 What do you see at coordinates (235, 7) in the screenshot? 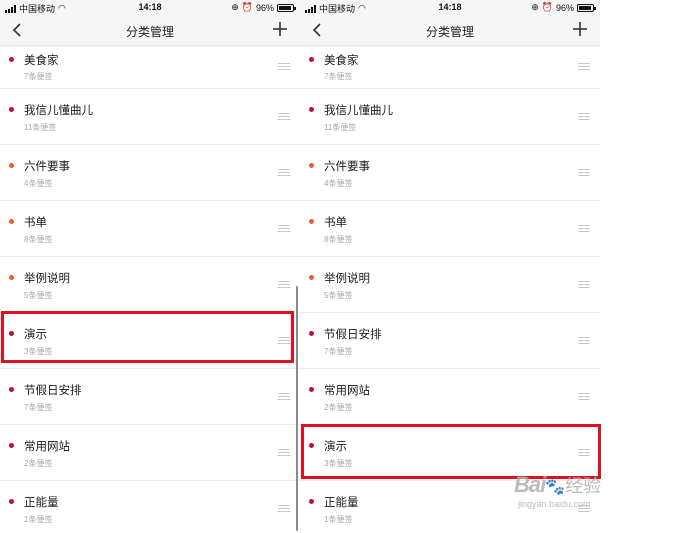
I see `rotation-lock-icon: ⊕` at bounding box center [235, 7].